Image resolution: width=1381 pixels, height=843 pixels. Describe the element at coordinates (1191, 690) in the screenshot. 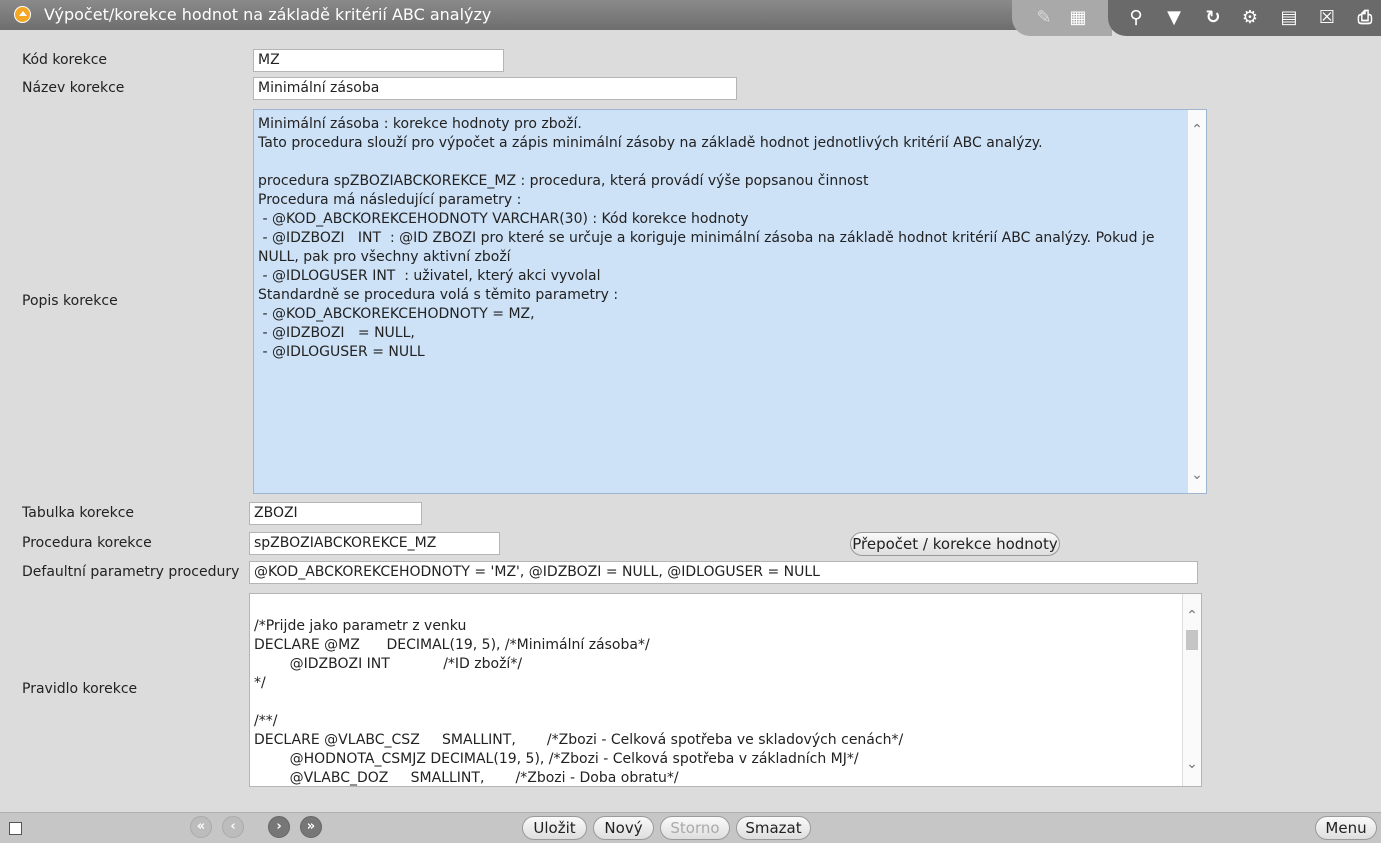

I see `pravidlo-scrollbar: ⌃ ⌄` at that location.